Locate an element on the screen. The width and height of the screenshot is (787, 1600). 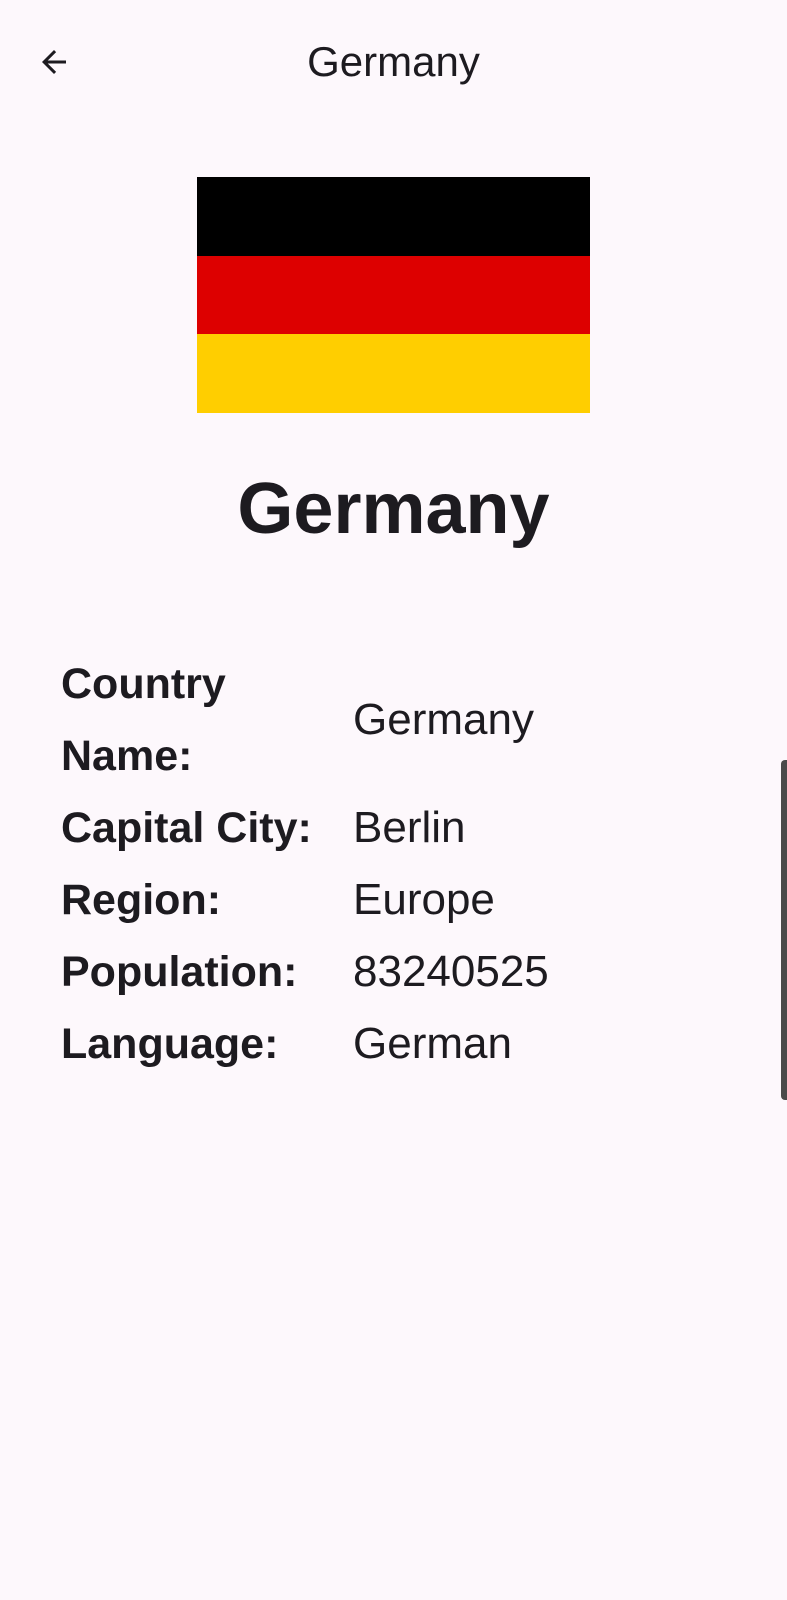
population-value: 83240525 is located at coordinates (451, 971).